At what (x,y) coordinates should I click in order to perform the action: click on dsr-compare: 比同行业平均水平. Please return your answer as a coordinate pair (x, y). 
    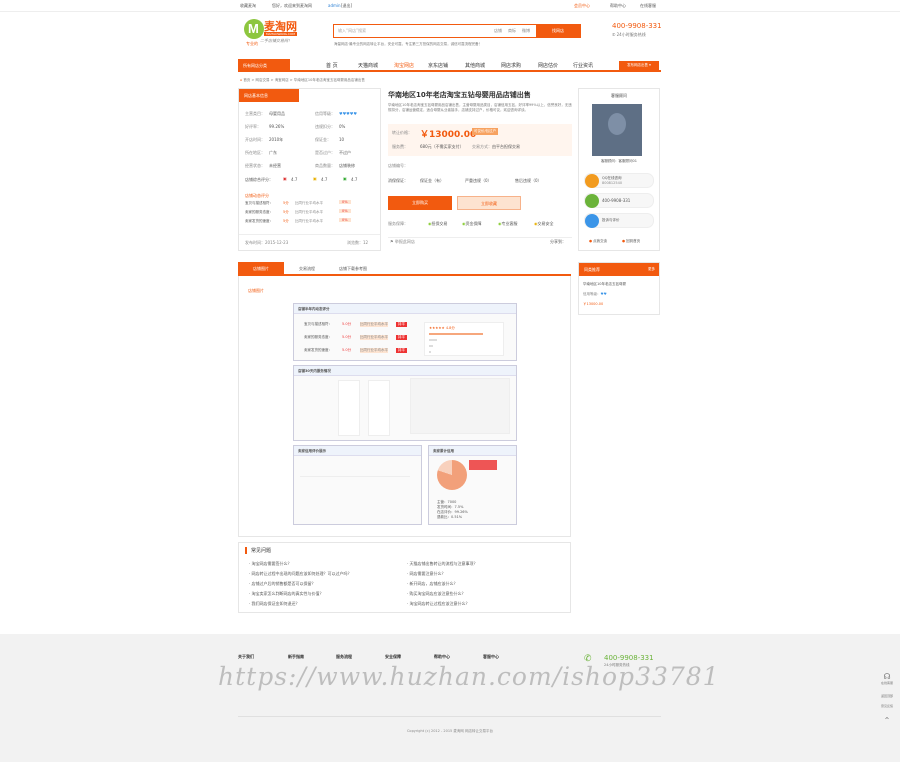
    Looking at the image, I should click on (309, 203).